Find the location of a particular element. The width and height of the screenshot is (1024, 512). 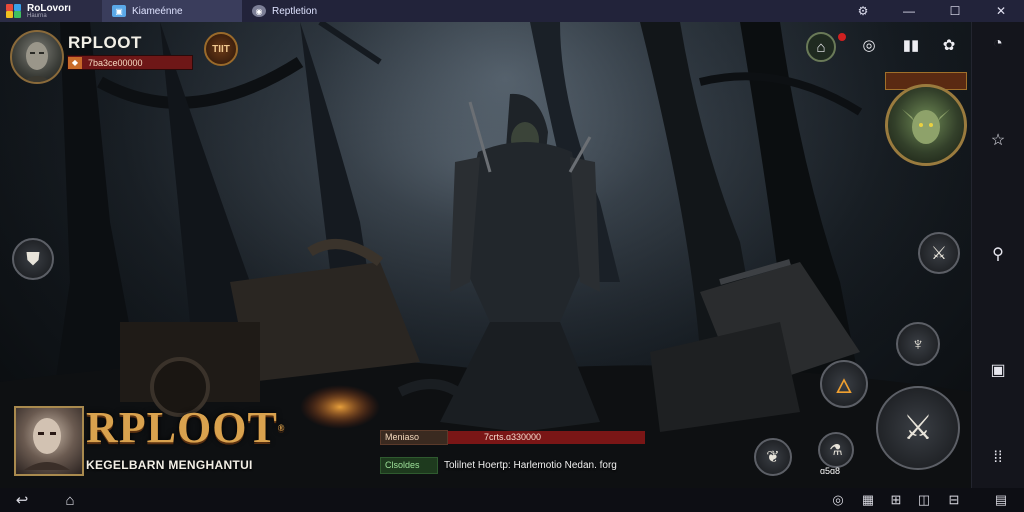

bag-icon: ▮▮ is located at coordinates (911, 45).